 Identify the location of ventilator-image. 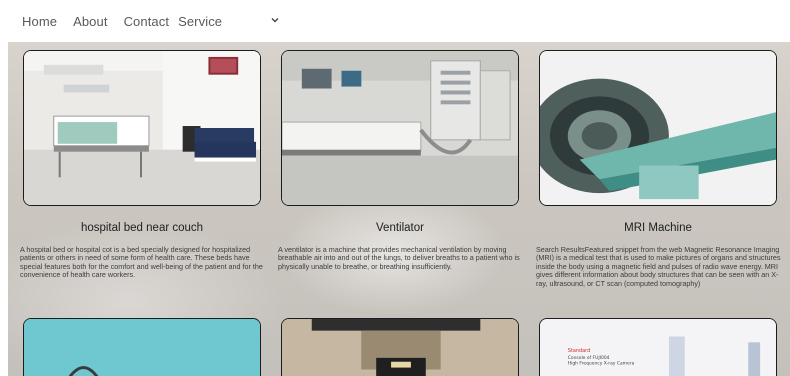
(400, 128).